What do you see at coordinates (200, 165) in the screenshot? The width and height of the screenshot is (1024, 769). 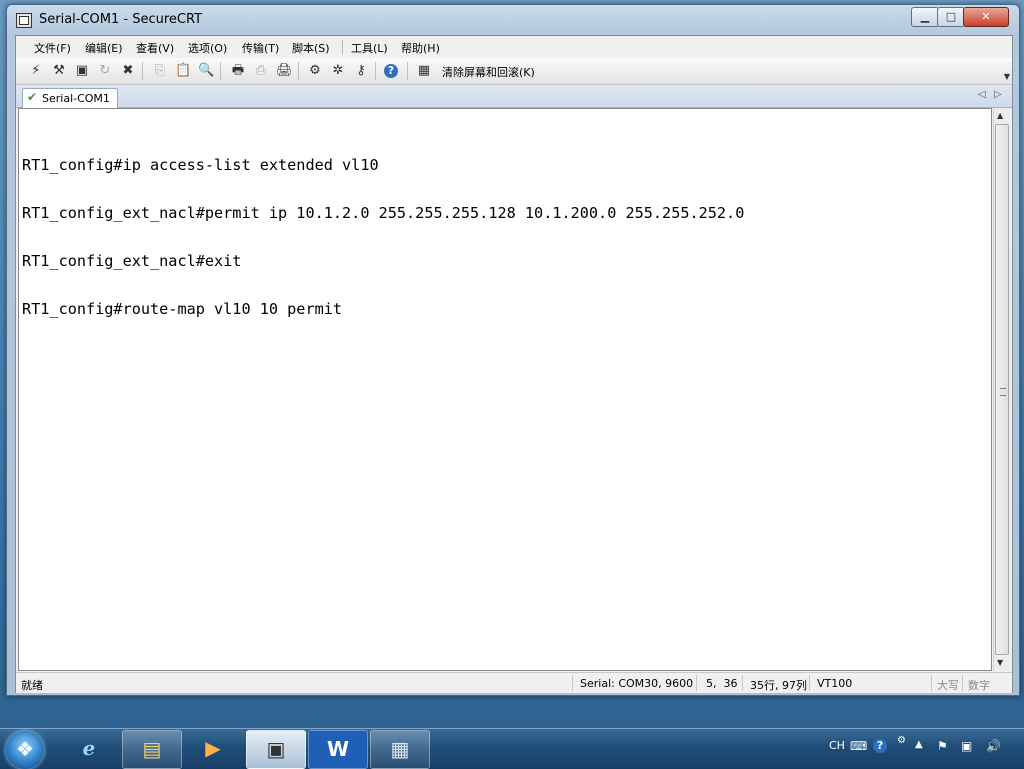 I see `terminal-line: RT1_config#ip access-list extended vl10` at bounding box center [200, 165].